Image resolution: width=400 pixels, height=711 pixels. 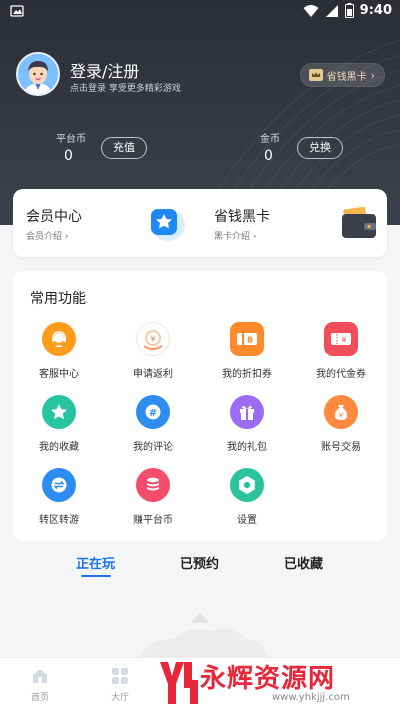 I want to click on site-watermark: 永辉资源网 www.yhkjjj.com, so click(x=278, y=683).